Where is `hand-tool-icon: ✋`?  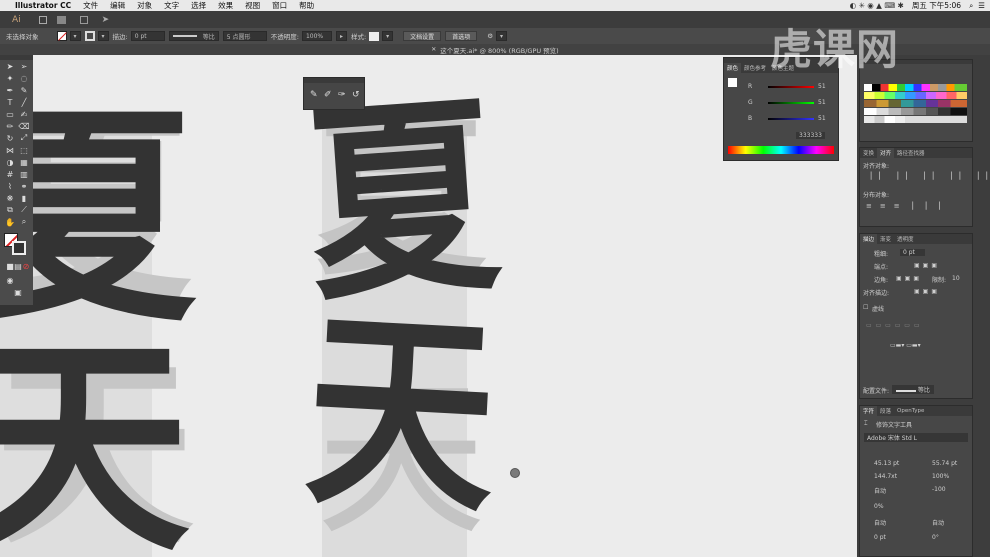
hand-tool-icon: ✋ is located at coordinates (10, 222).